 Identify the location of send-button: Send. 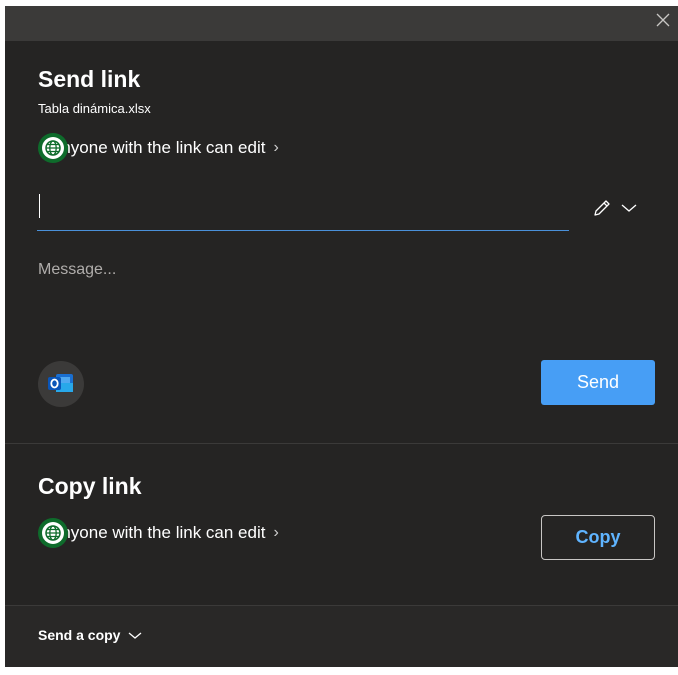
(598, 382).